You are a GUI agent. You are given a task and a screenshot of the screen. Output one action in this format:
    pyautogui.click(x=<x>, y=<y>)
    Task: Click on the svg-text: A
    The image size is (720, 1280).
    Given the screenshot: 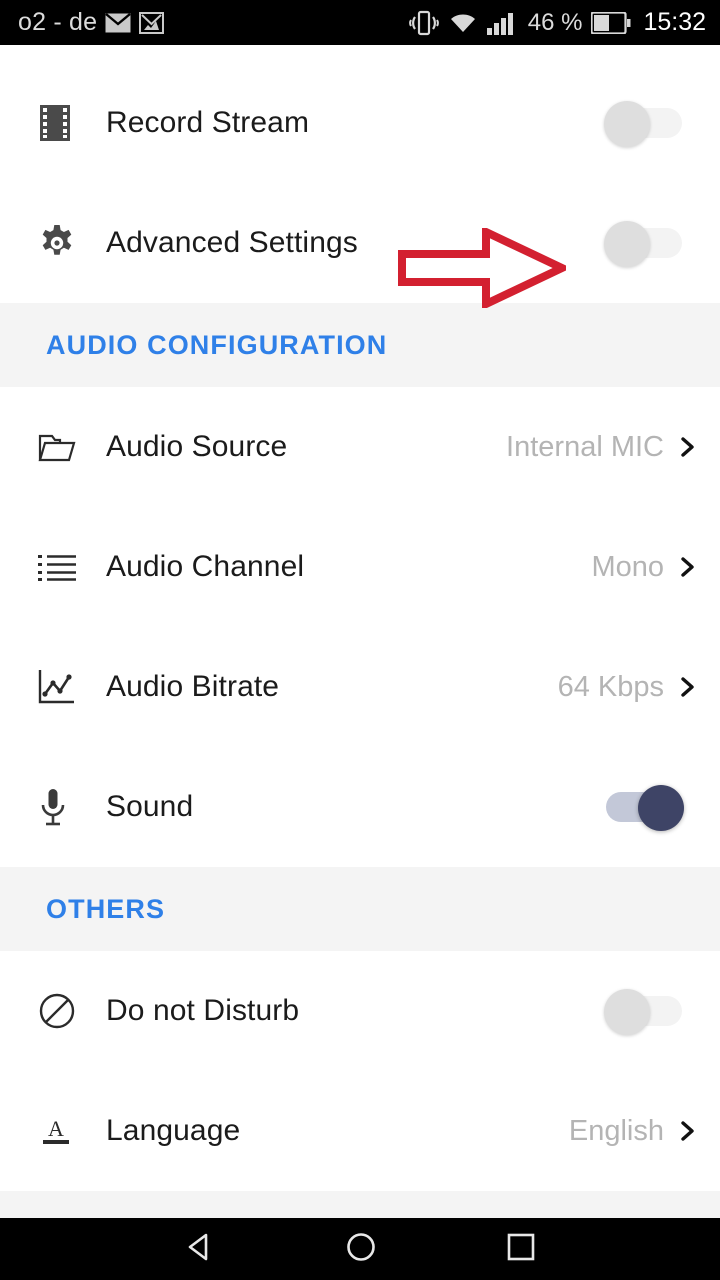 What is the action you would take?
    pyautogui.click(x=56, y=1128)
    